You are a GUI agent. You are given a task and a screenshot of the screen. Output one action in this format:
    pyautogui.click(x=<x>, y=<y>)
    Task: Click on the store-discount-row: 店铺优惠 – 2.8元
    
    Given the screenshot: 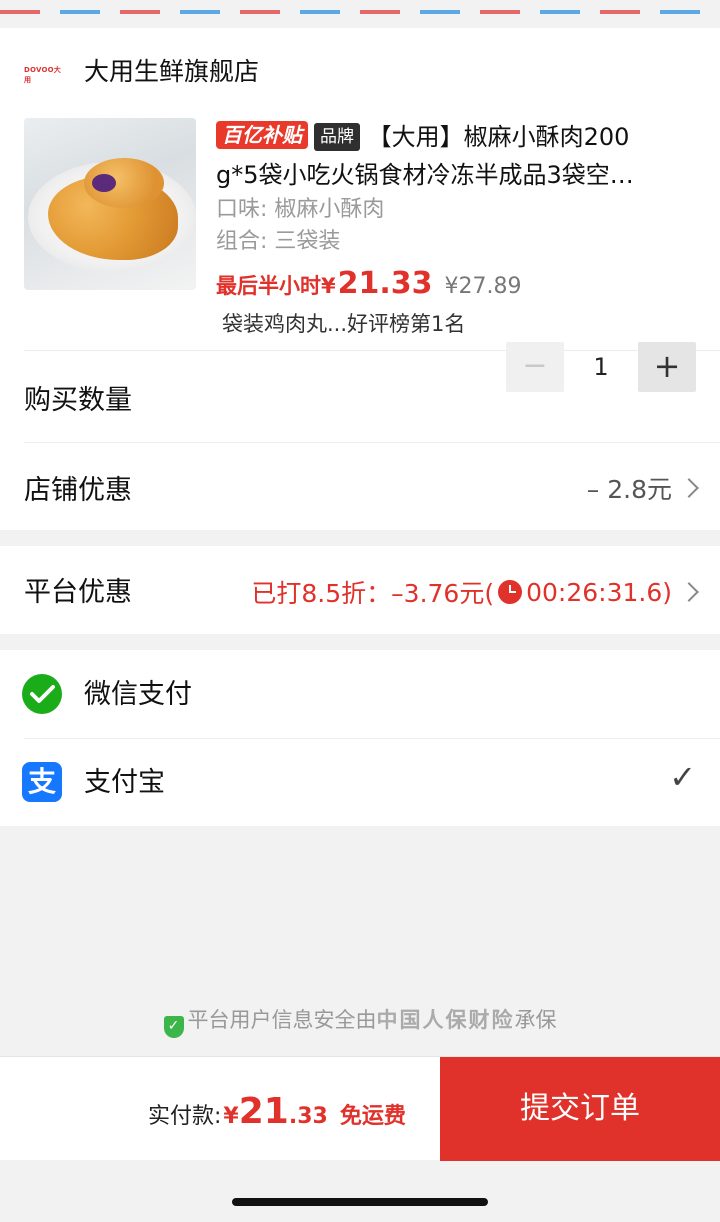 What is the action you would take?
    pyautogui.click(x=360, y=486)
    